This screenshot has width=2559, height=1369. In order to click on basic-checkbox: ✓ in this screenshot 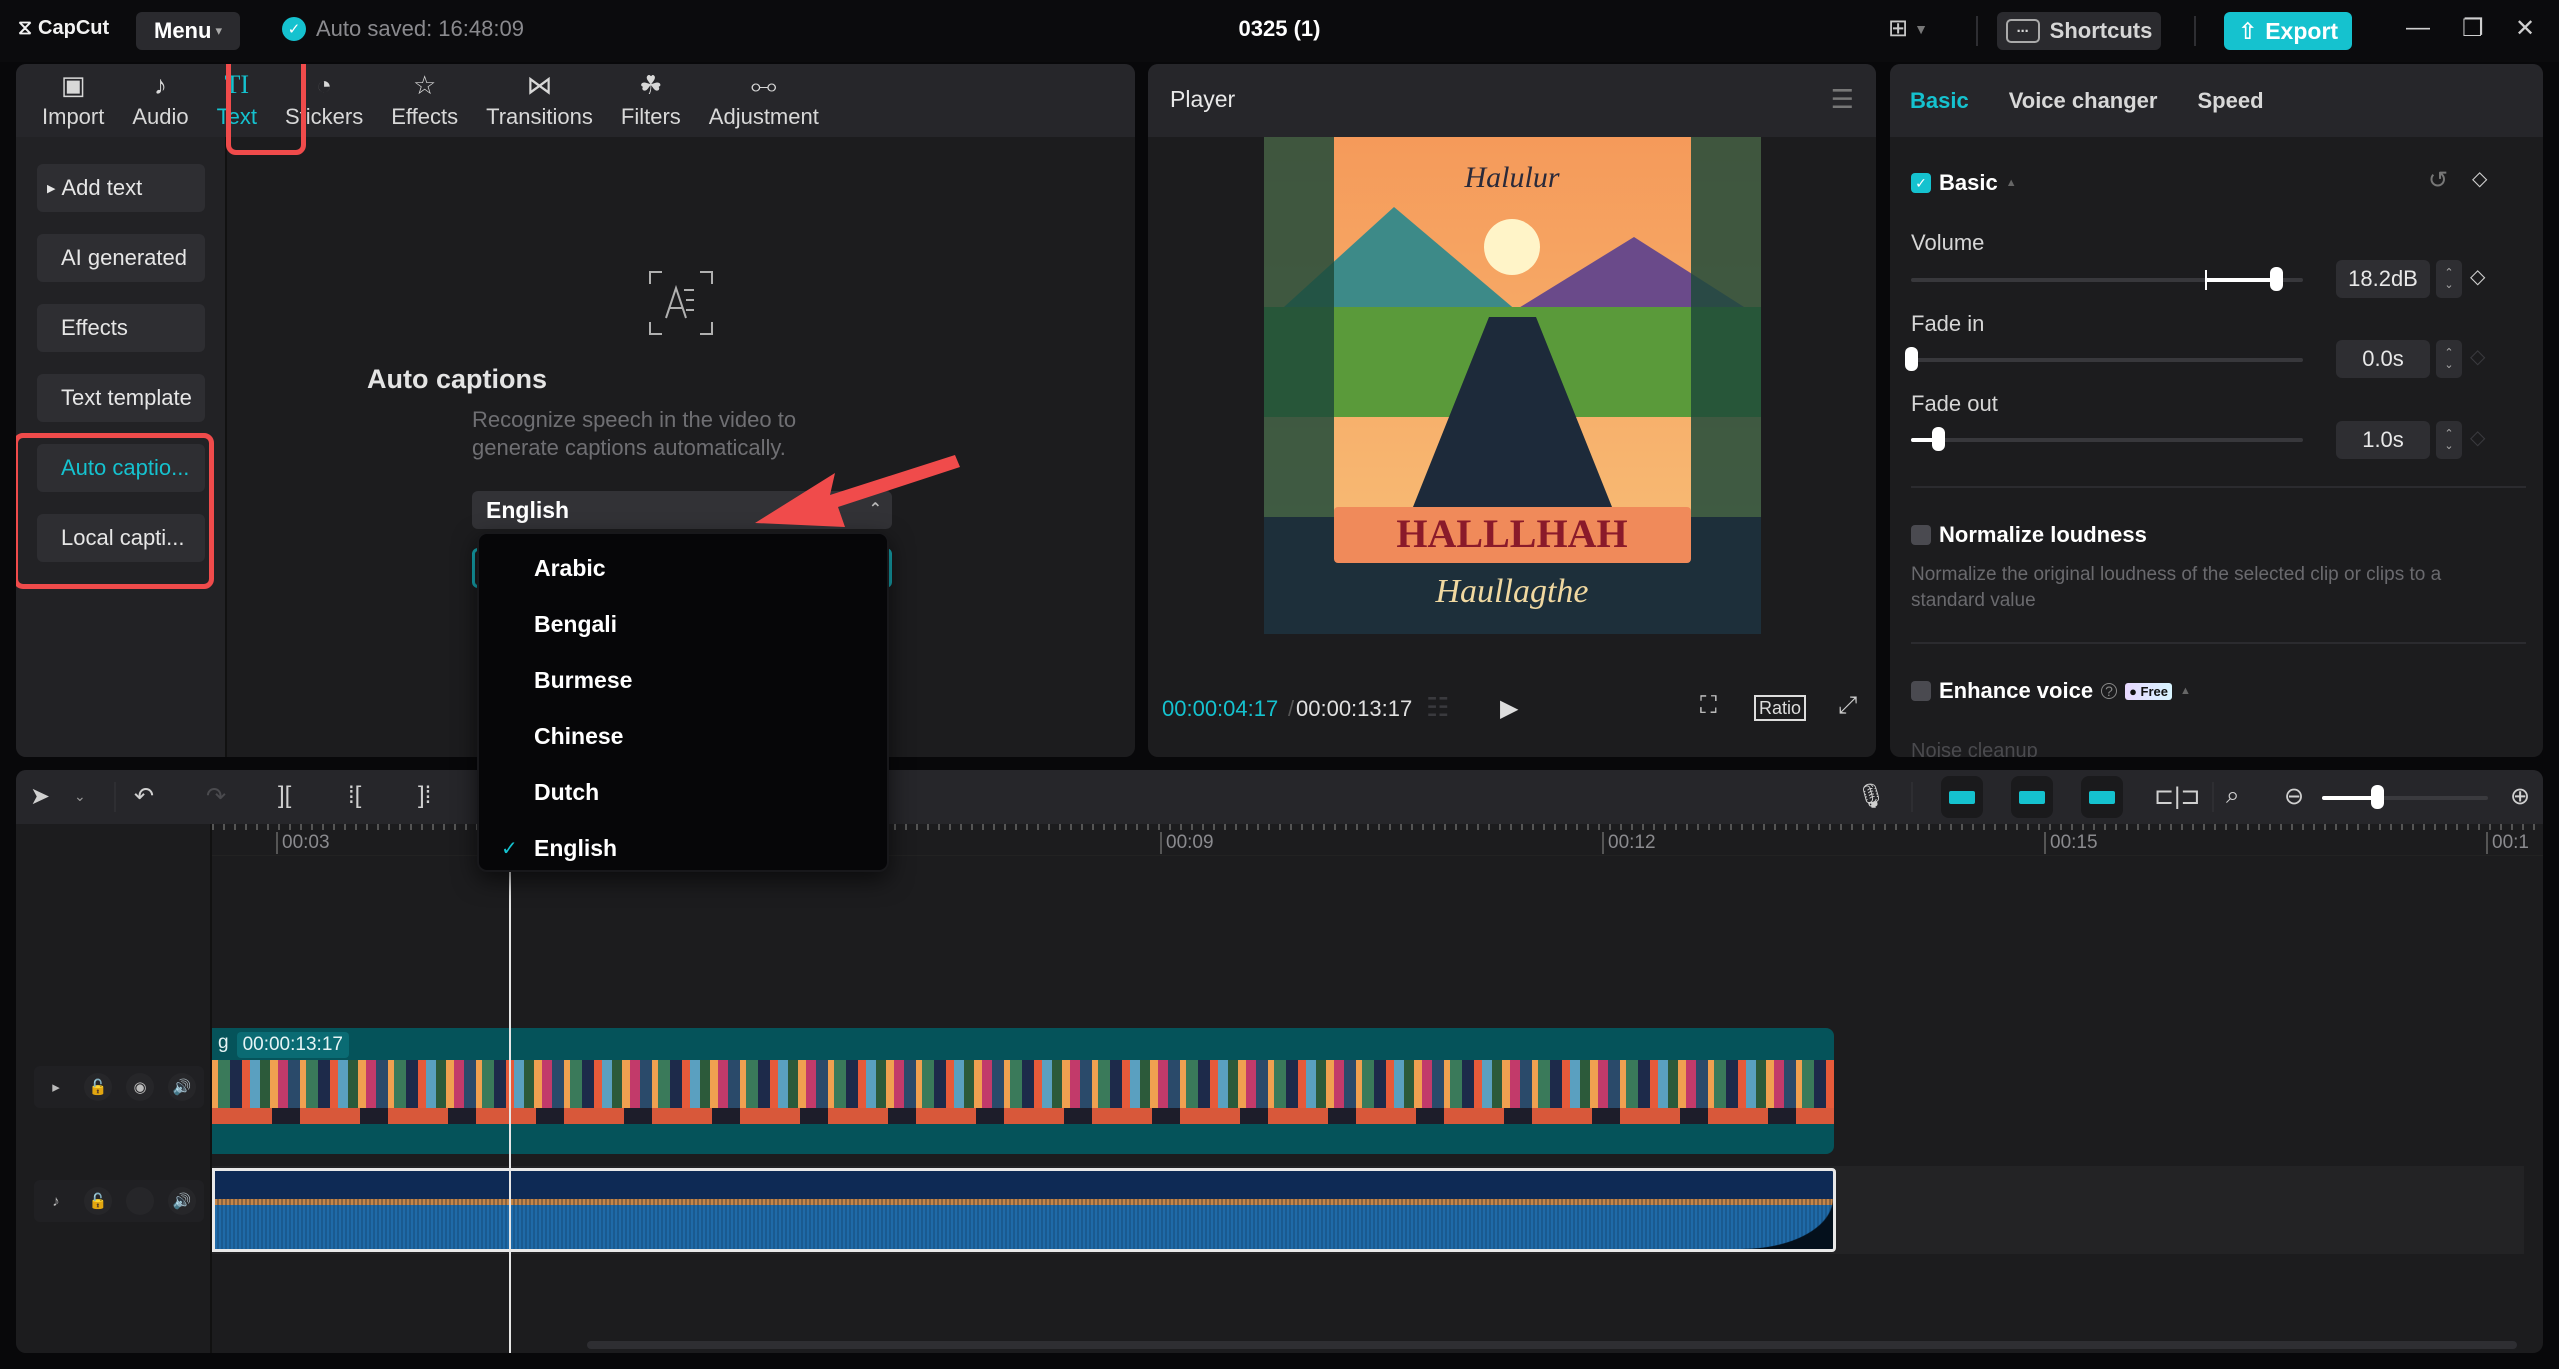, I will do `click(1921, 183)`.